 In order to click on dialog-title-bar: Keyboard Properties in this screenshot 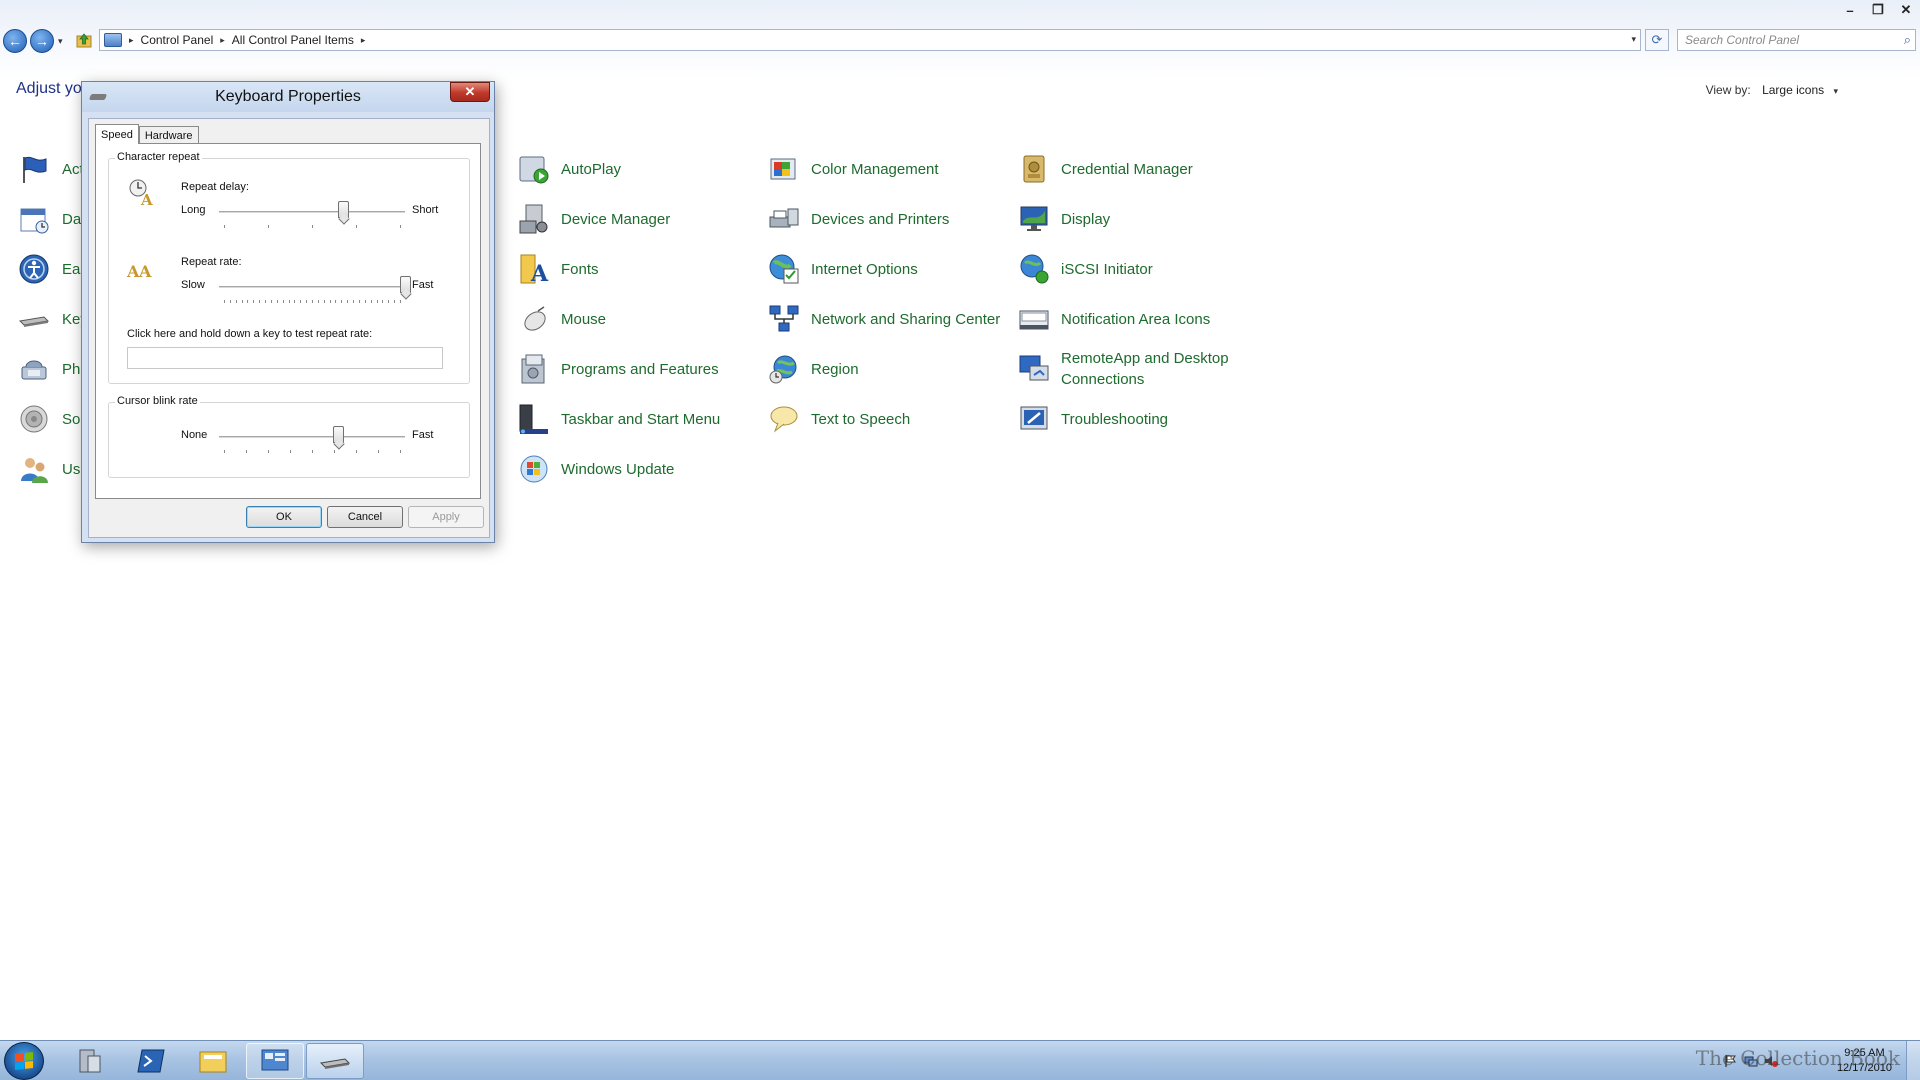, I will do `click(288, 97)`.